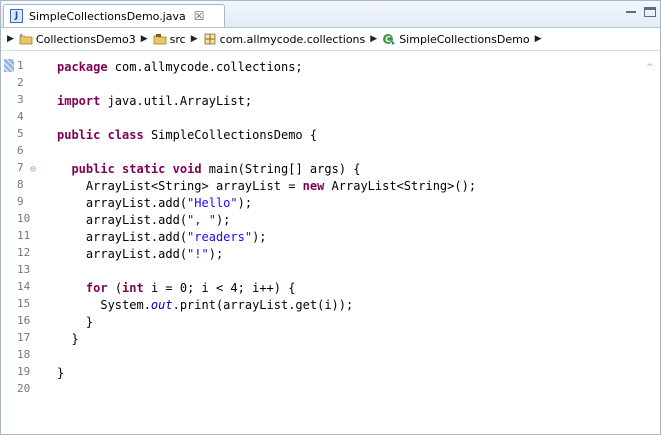 This screenshot has height=435, width=661. I want to click on code-line: 15 System.out.print(arrayList.get(i));, so click(321, 305).